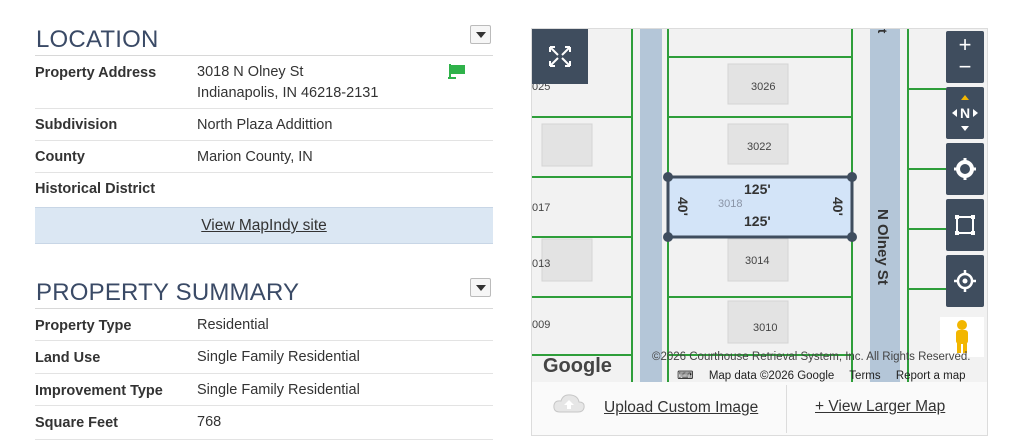  What do you see at coordinates (685, 376) in the screenshot?
I see `keyboard-icon: ⌨` at bounding box center [685, 376].